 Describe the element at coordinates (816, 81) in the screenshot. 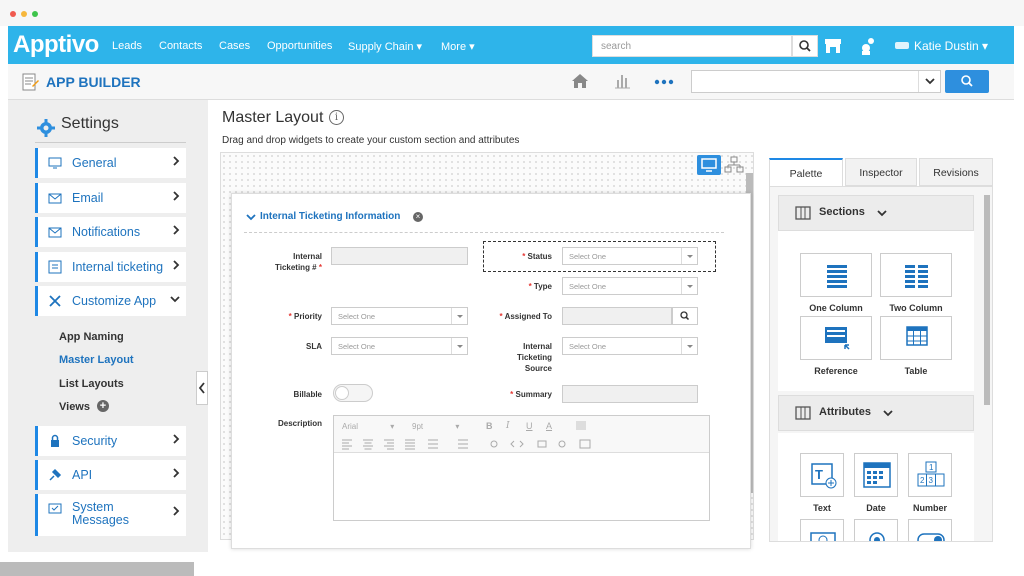

I see `app-search-input` at that location.